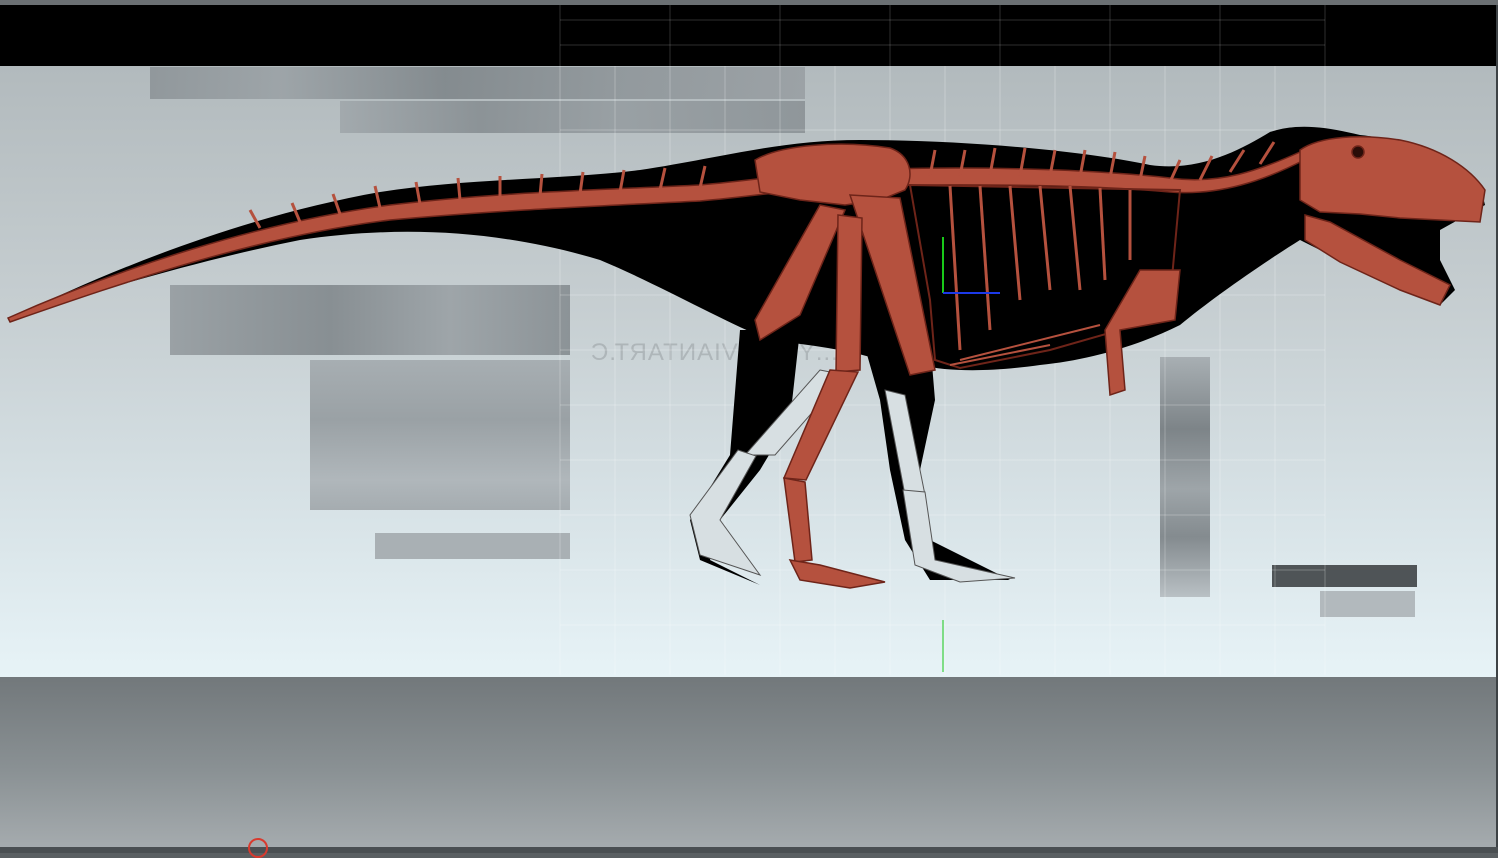 This screenshot has width=1498, height=858. What do you see at coordinates (1358, 152) in the screenshot?
I see `eye-socket` at bounding box center [1358, 152].